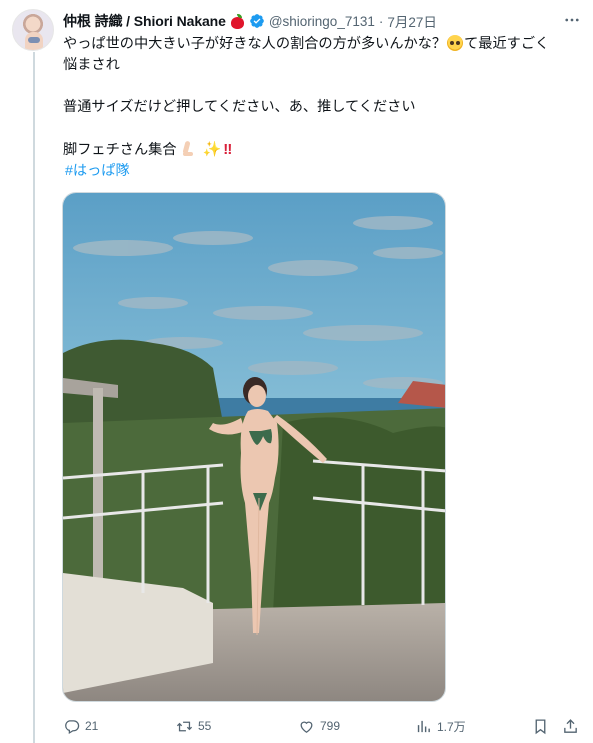  Describe the element at coordinates (239, 107) in the screenshot. I see `tweet-line: 普通サイズだけど押してください、あ、推してください` at that location.